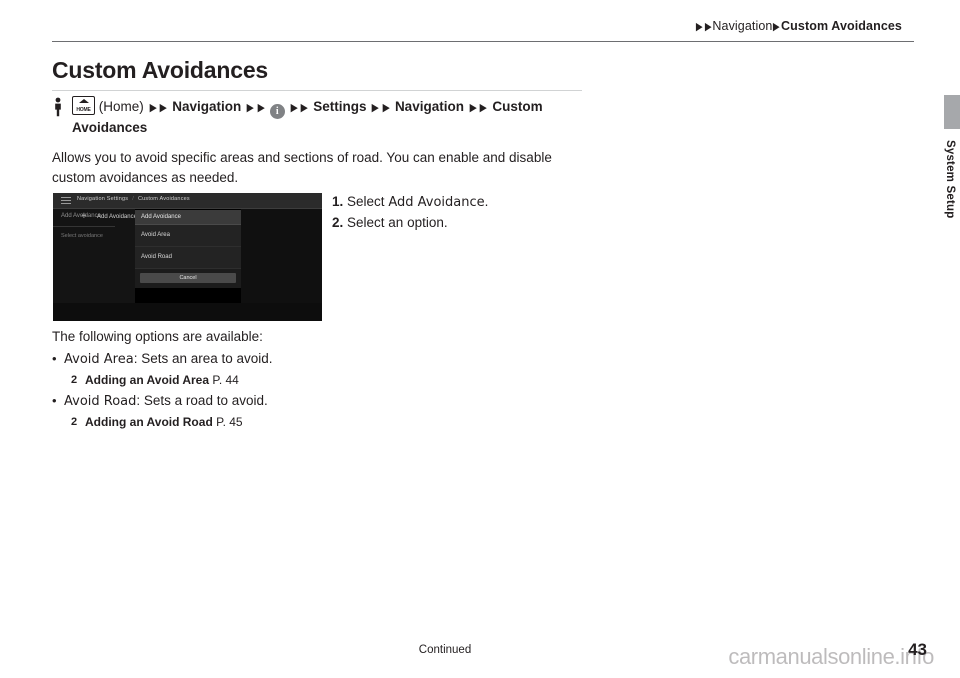 This screenshot has height=678, width=960. What do you see at coordinates (294, 108) in the screenshot?
I see `path-sep-3: ▶` at bounding box center [294, 108].